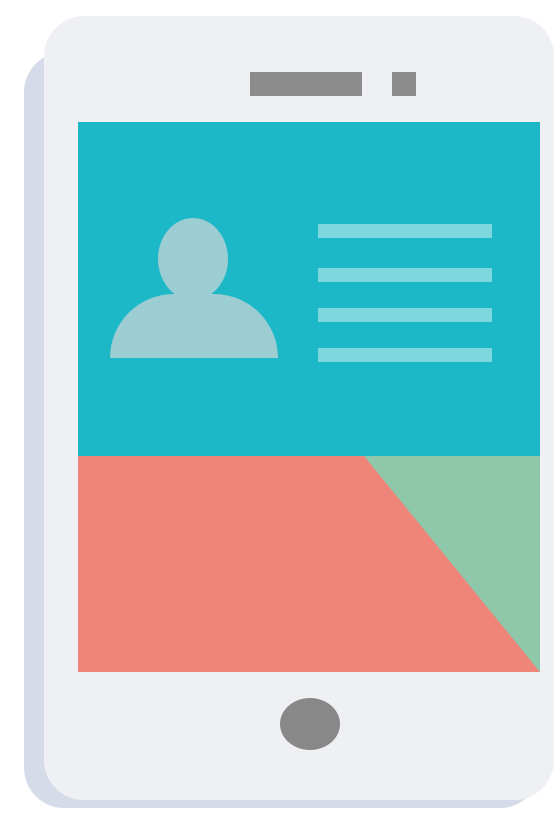 Image resolution: width=554 pixels, height=822 pixels. Describe the element at coordinates (405, 231) in the screenshot. I see `text-lines-icon` at that location.